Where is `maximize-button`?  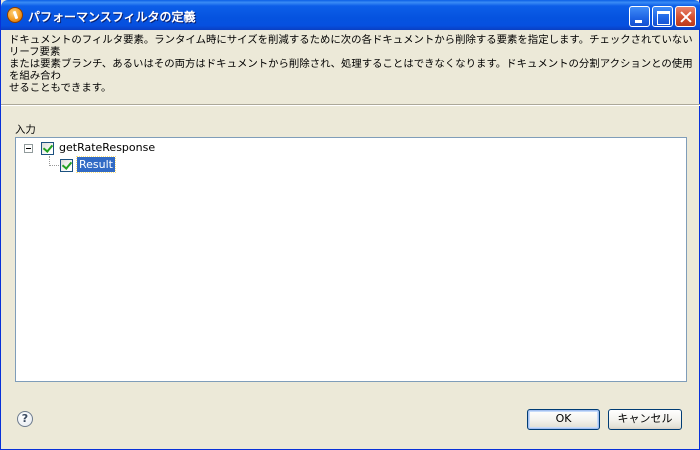
maximize-button is located at coordinates (662, 16).